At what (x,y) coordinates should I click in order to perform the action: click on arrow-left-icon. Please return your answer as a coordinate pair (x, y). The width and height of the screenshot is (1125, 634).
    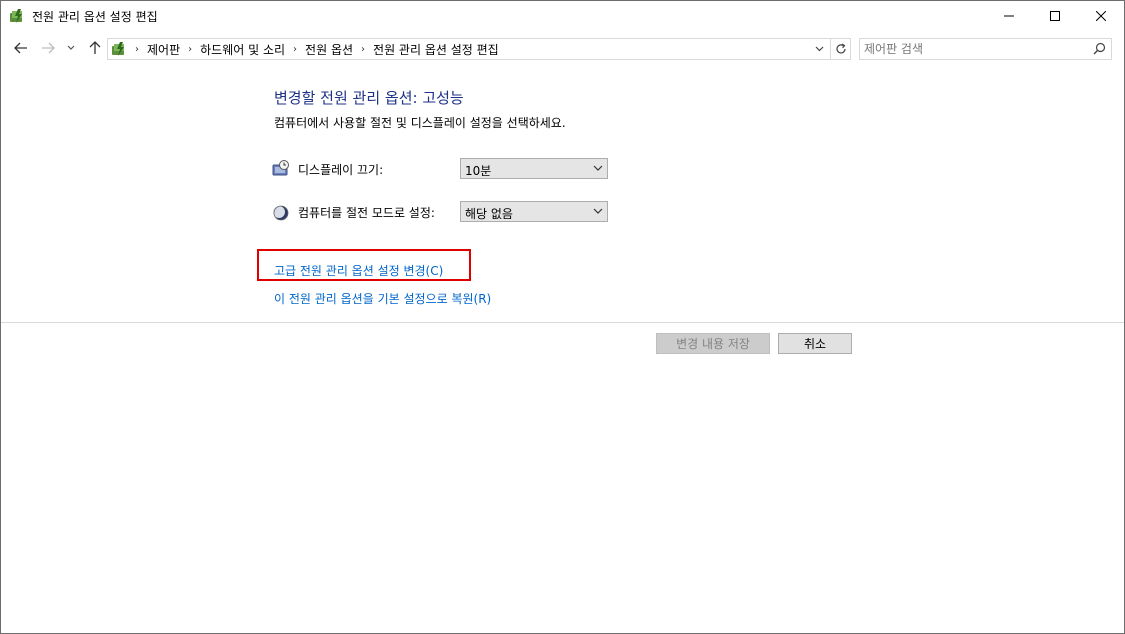
    Looking at the image, I should click on (20, 48).